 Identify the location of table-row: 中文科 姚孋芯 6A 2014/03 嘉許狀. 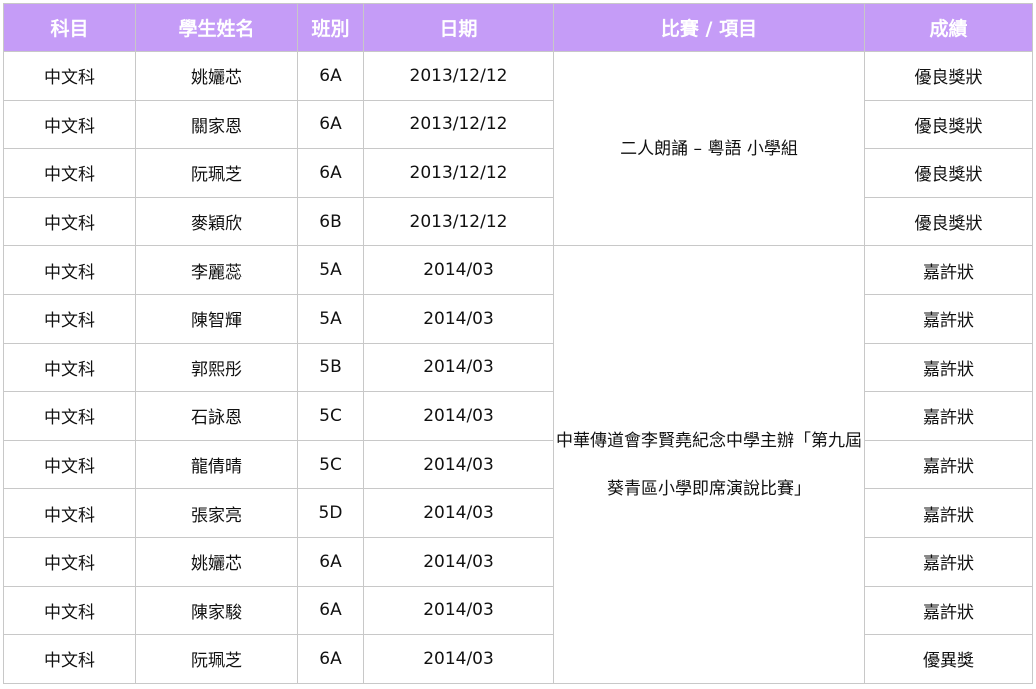
(518, 561).